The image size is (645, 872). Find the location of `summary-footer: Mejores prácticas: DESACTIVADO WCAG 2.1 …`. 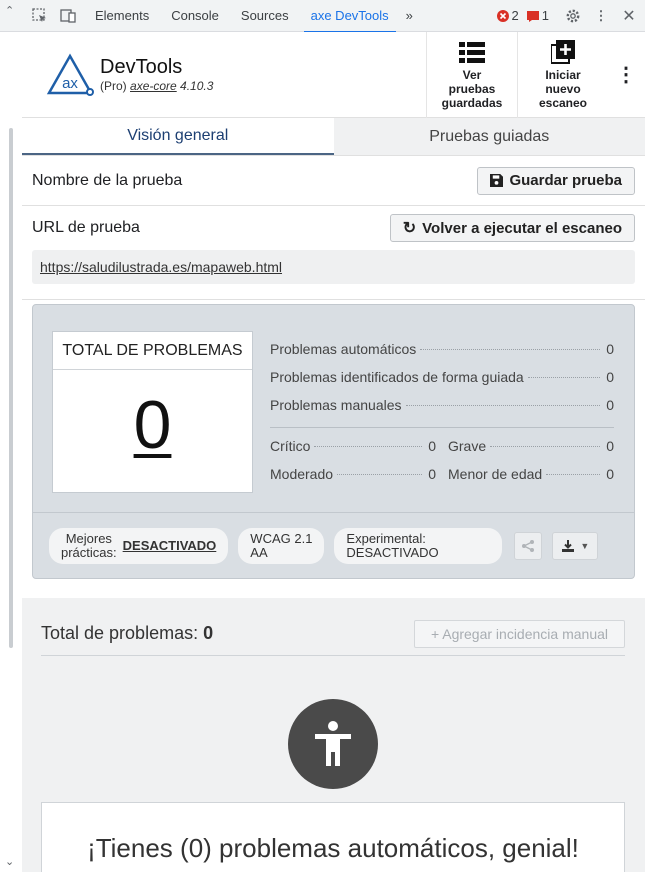

summary-footer: Mejores prácticas: DESACTIVADO WCAG 2.1 … is located at coordinates (333, 545).